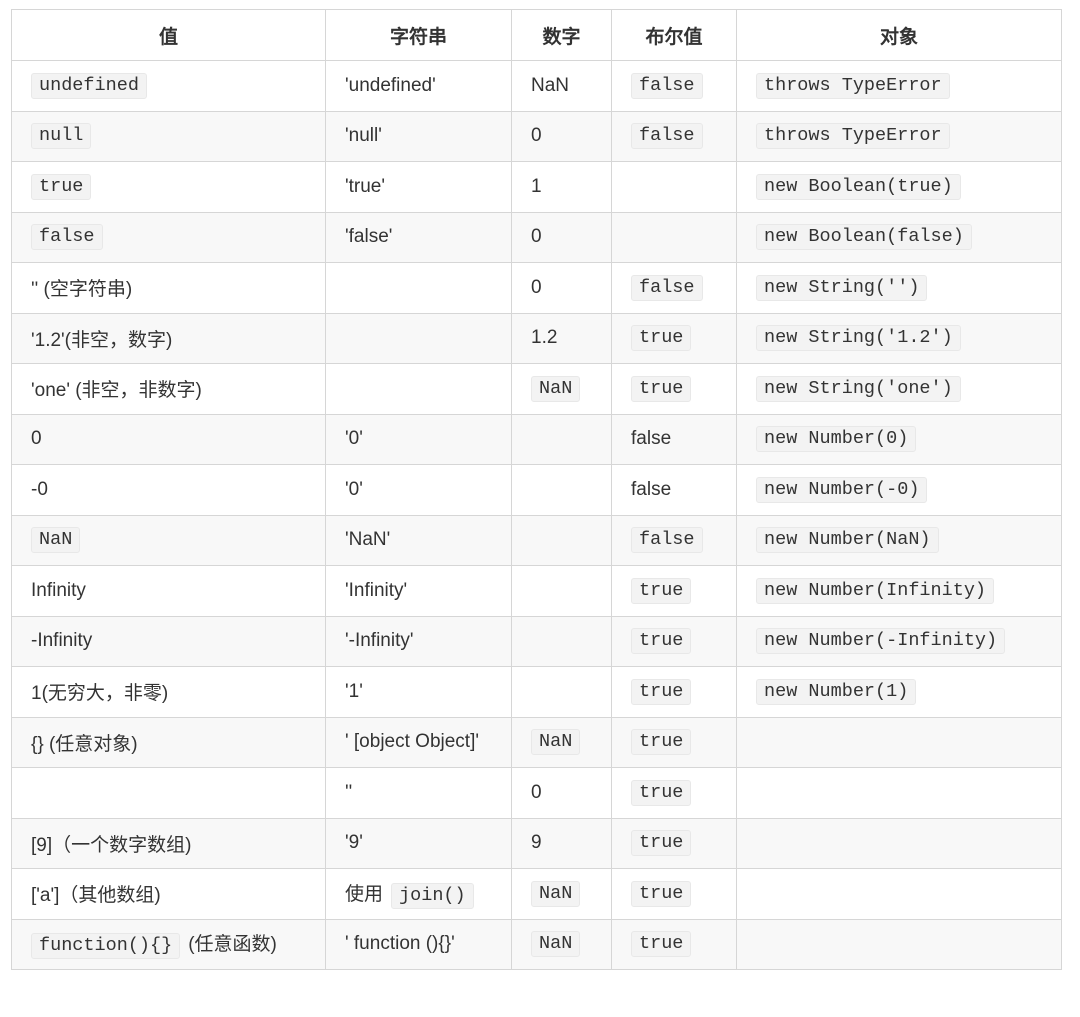 The height and width of the screenshot is (1017, 1080). I want to click on cell-text: Infinity, so click(58, 590).